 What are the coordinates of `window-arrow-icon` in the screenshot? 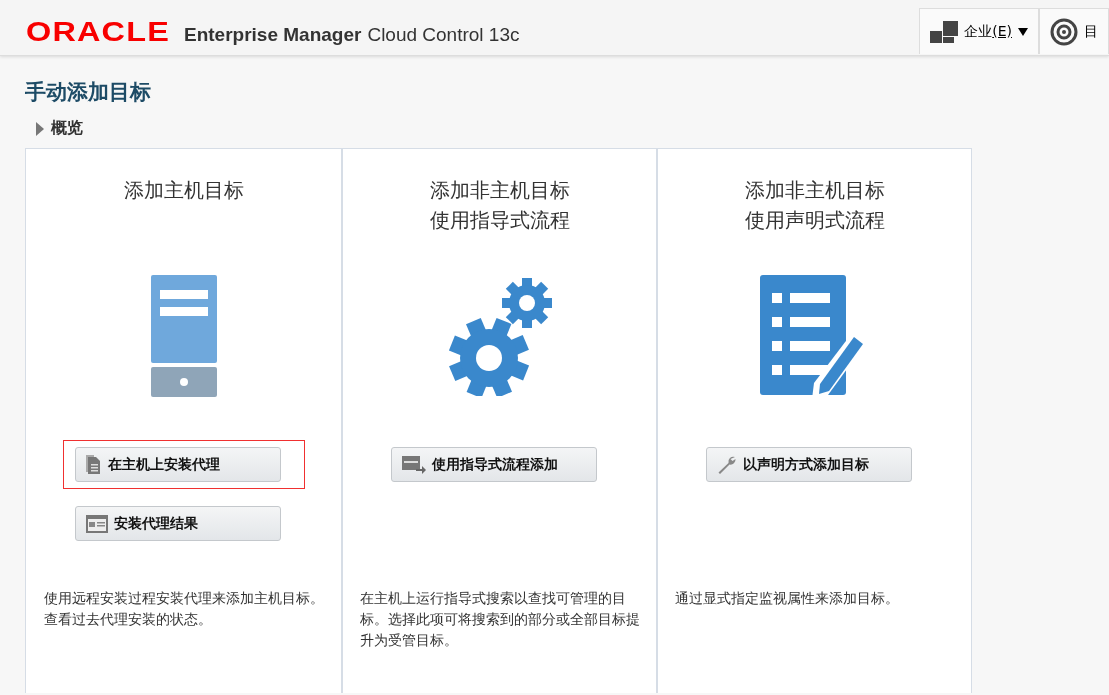 It's located at (413, 464).